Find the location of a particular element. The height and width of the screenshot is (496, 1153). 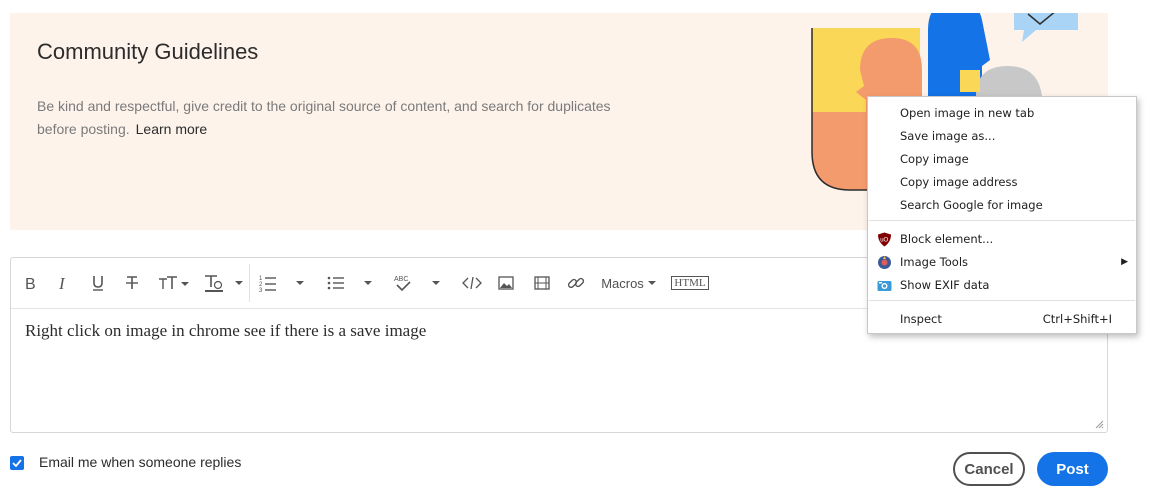

menu-item-open-image-new-tab: Open image in new tab is located at coordinates (1002, 113).